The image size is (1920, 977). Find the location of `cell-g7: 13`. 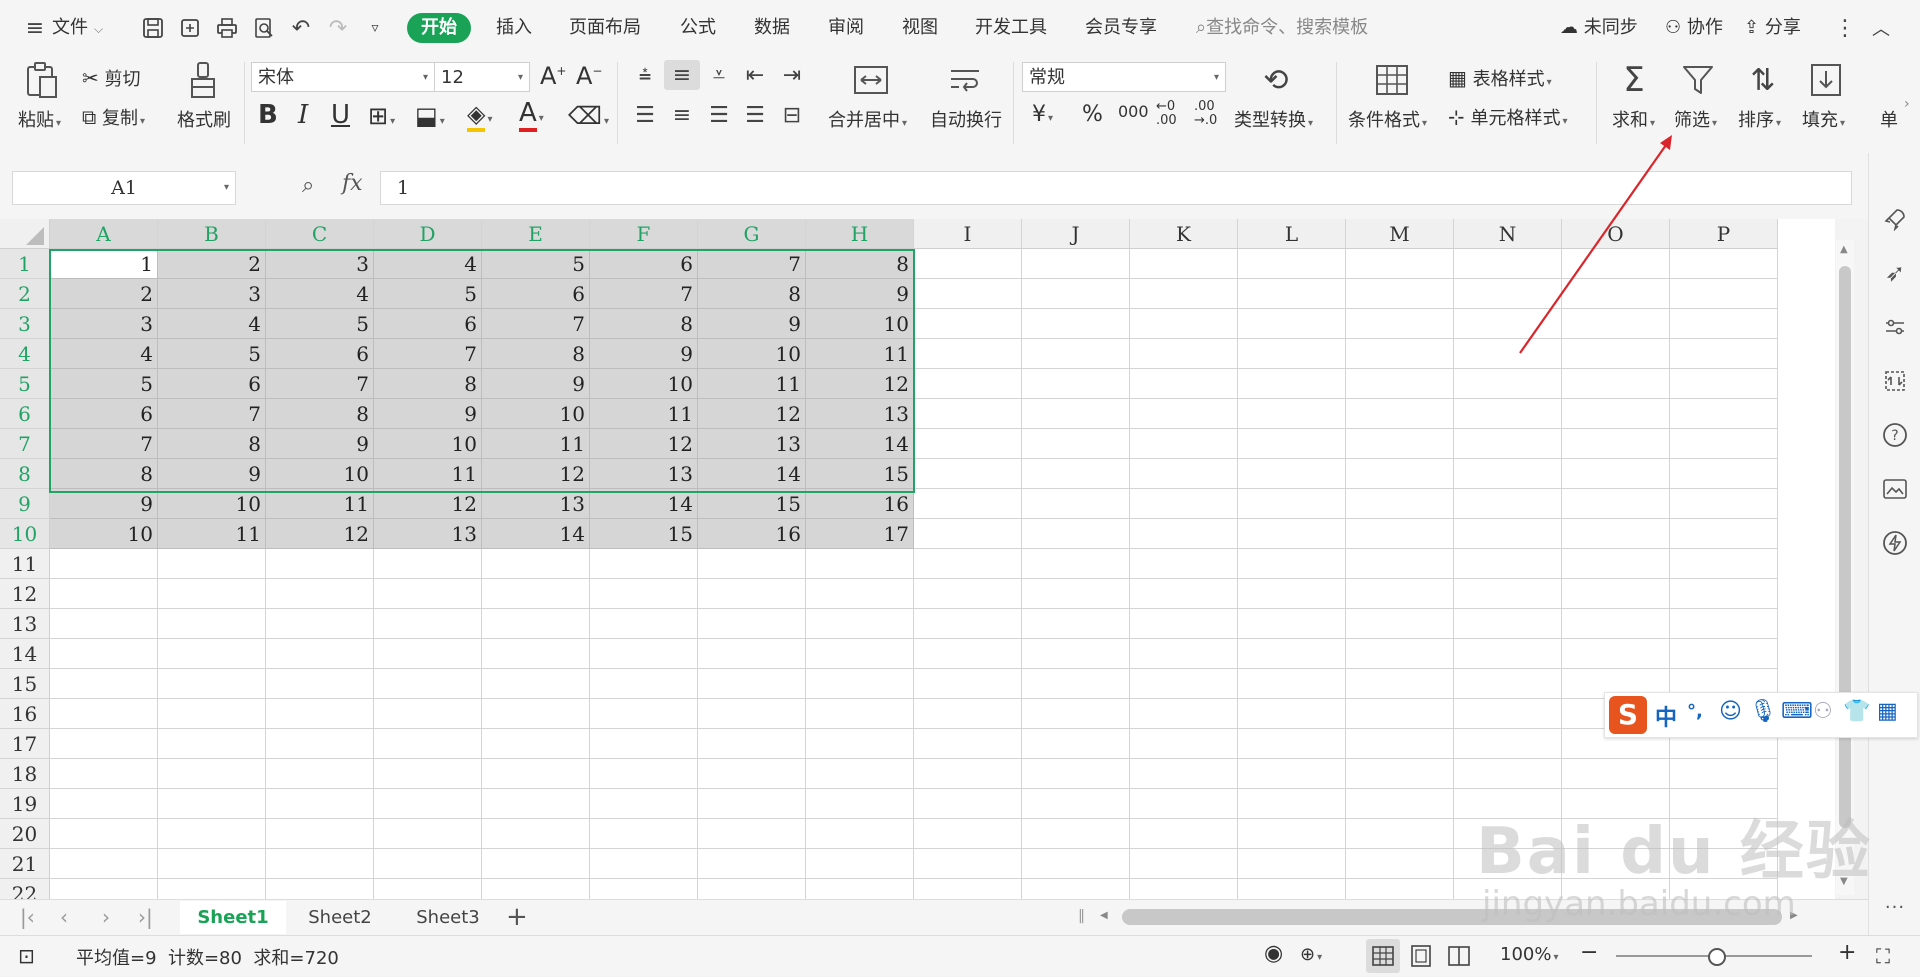

cell-g7: 13 is located at coordinates (752, 444).